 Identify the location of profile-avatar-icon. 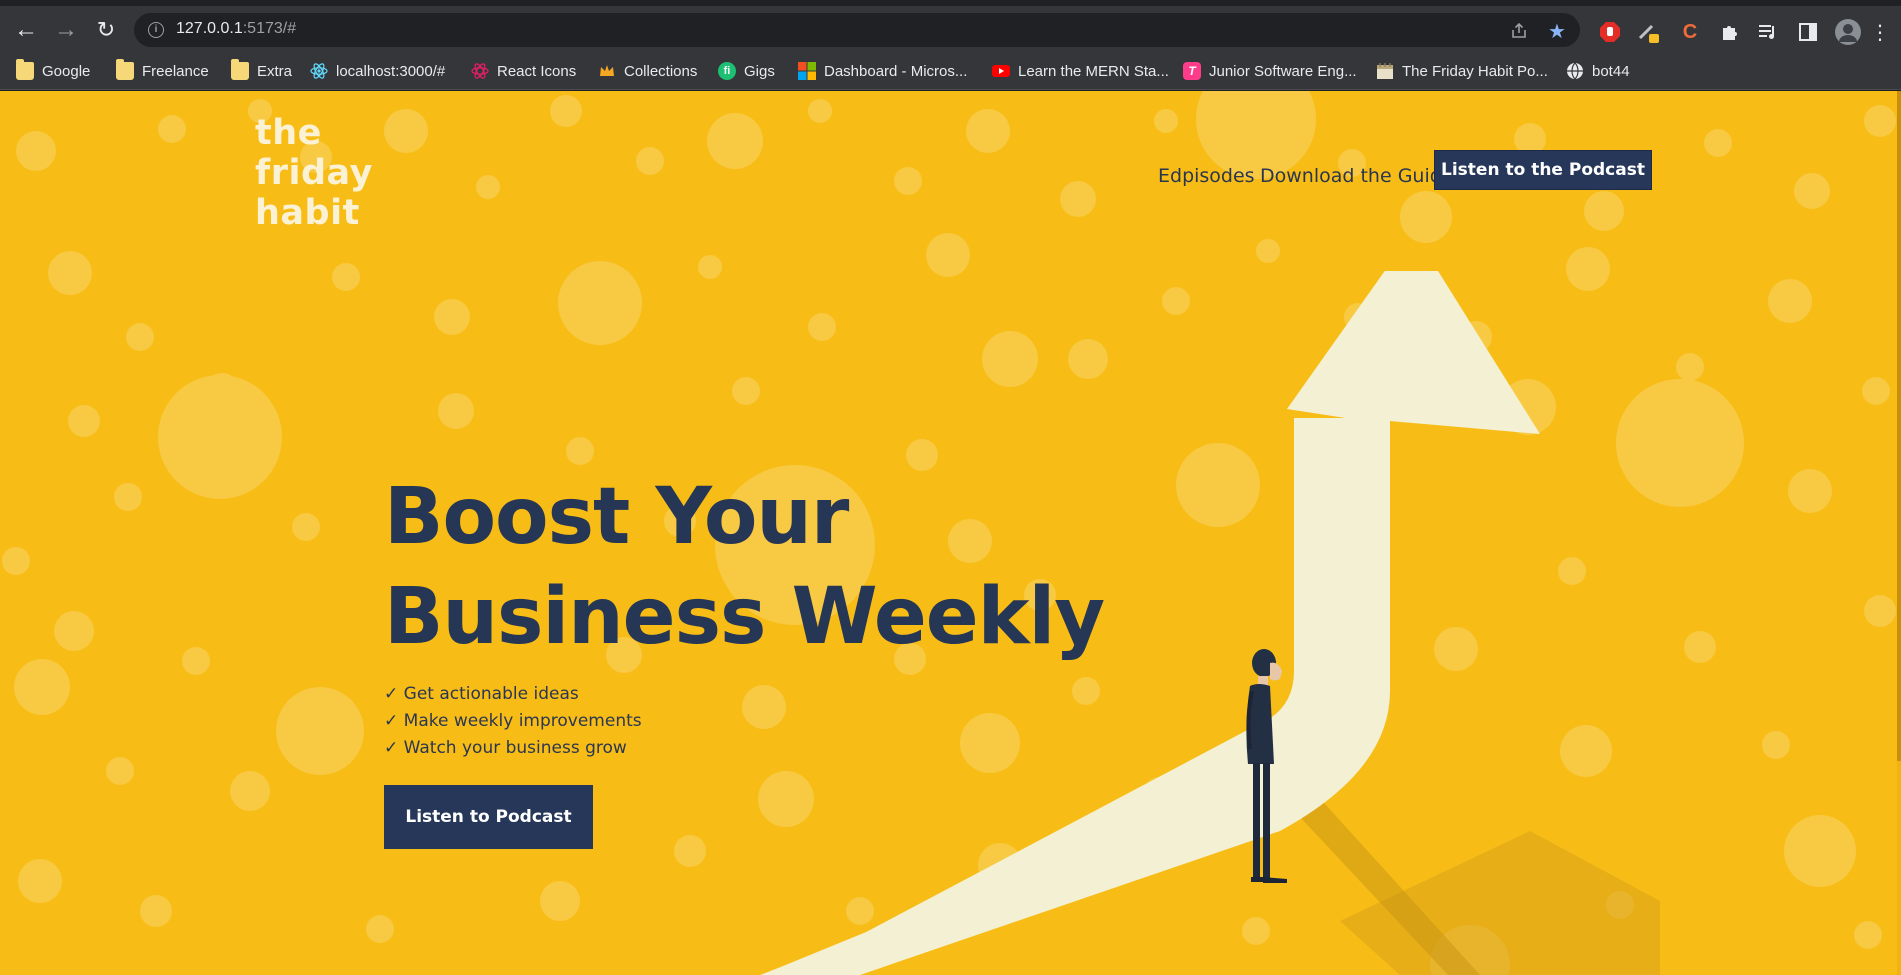
(1848, 32).